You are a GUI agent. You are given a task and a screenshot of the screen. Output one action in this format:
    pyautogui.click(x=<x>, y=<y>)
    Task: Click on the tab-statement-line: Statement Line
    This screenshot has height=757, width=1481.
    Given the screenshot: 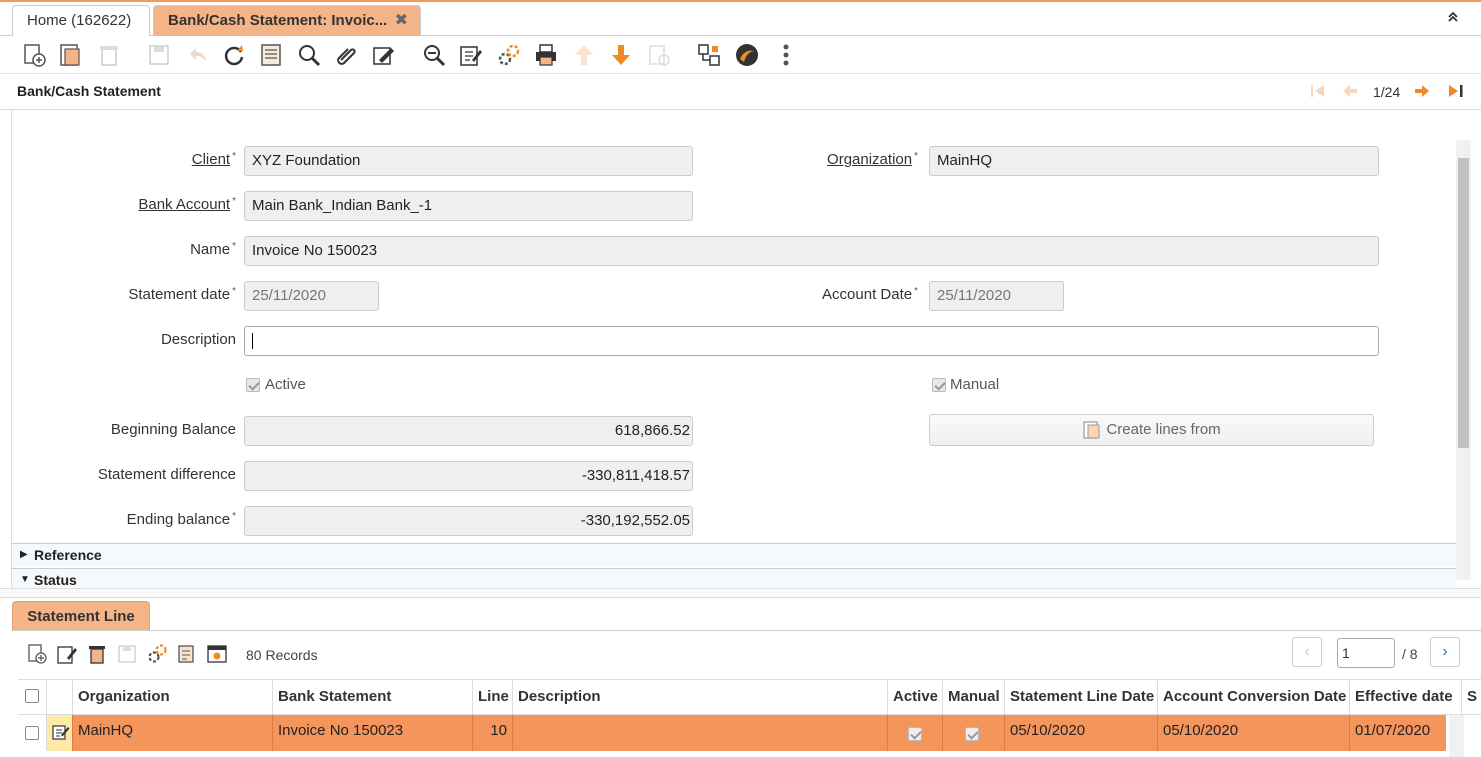 What is the action you would take?
    pyautogui.click(x=81, y=616)
    